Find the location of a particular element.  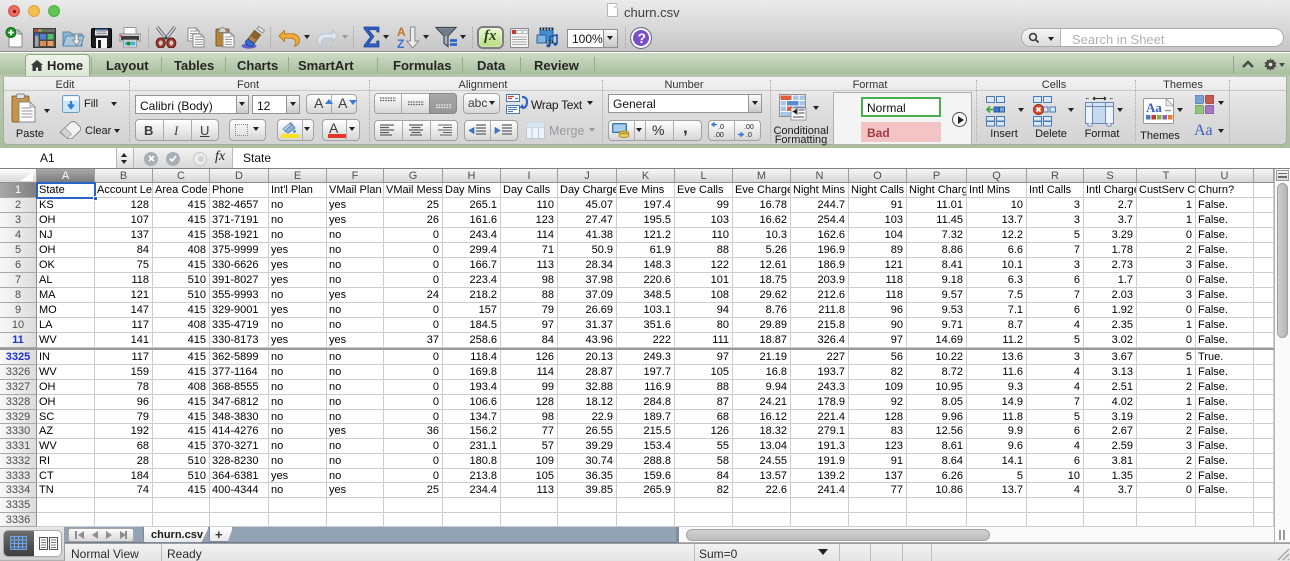

svg-text: Z is located at coordinates (400, 43).